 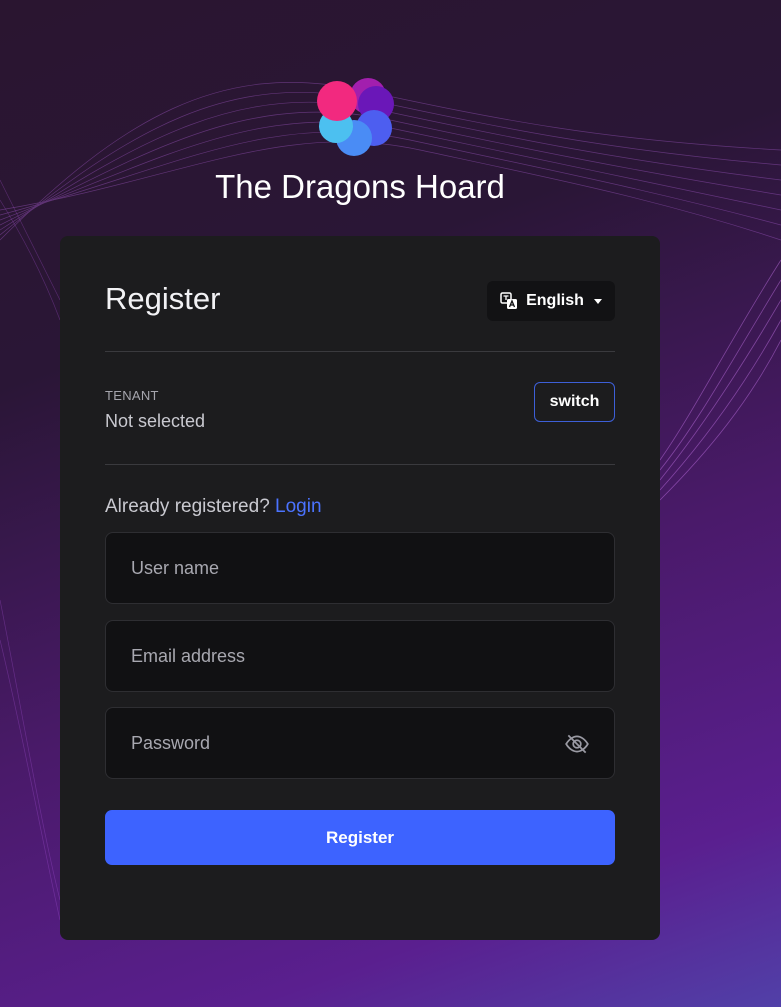 What do you see at coordinates (155, 421) in the screenshot?
I see `tenant-value: Not selected` at bounding box center [155, 421].